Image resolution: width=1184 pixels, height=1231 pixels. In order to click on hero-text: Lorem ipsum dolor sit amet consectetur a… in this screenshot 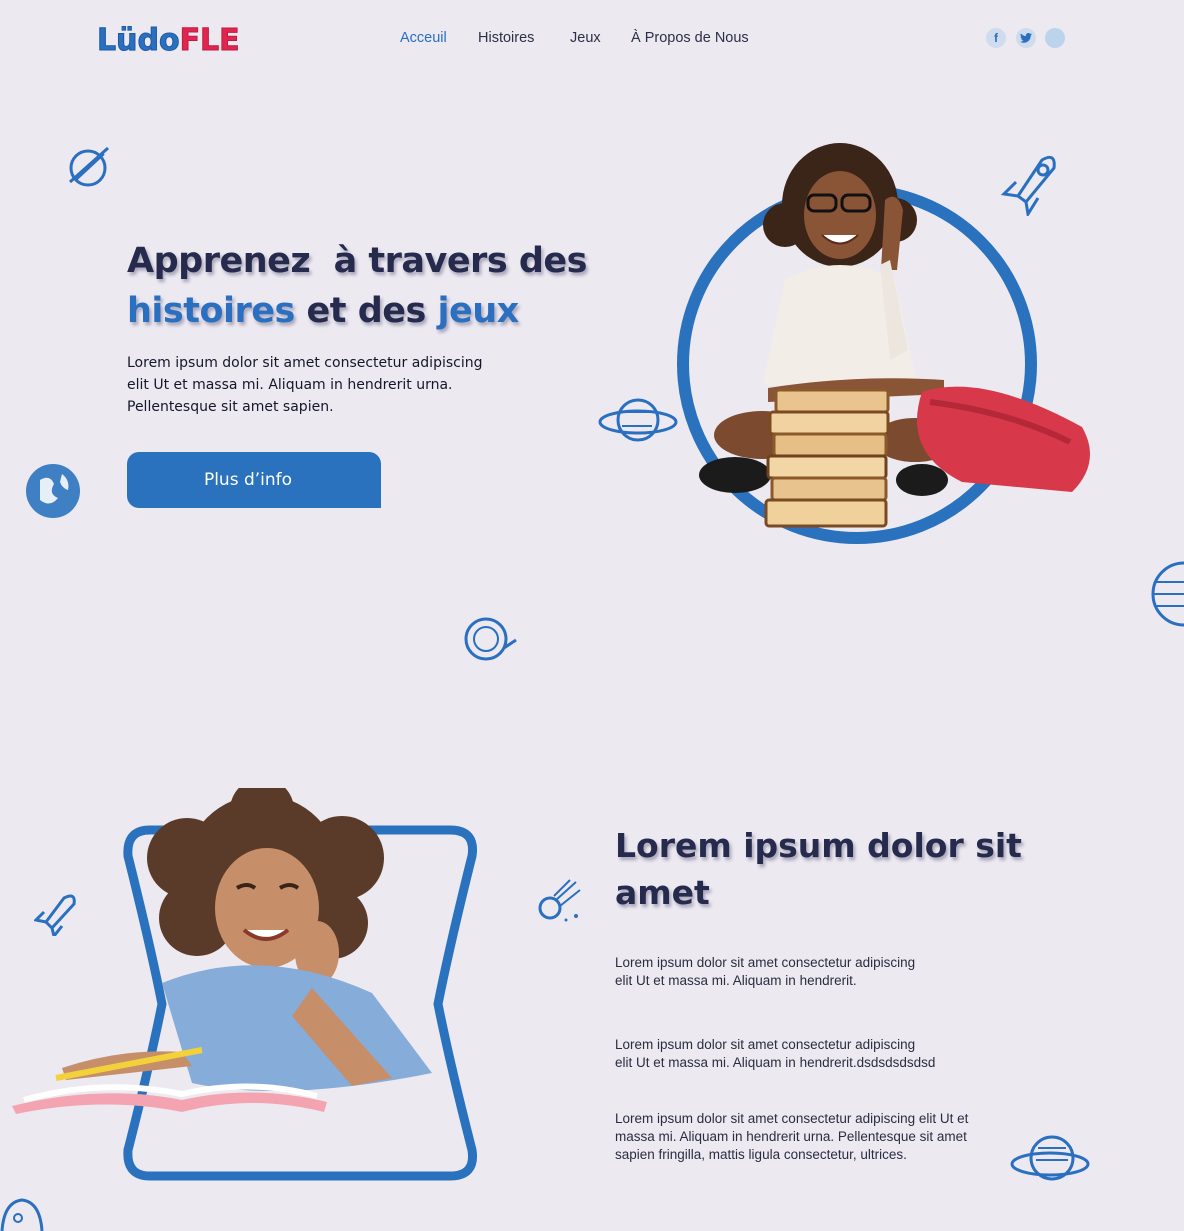, I will do `click(305, 385)`.